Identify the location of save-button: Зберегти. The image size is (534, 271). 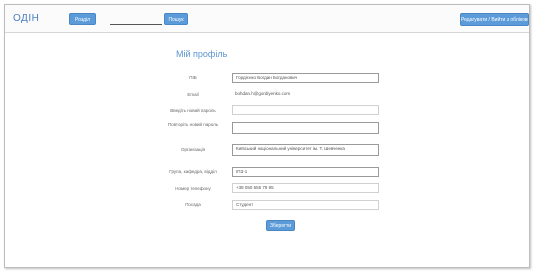
(280, 225).